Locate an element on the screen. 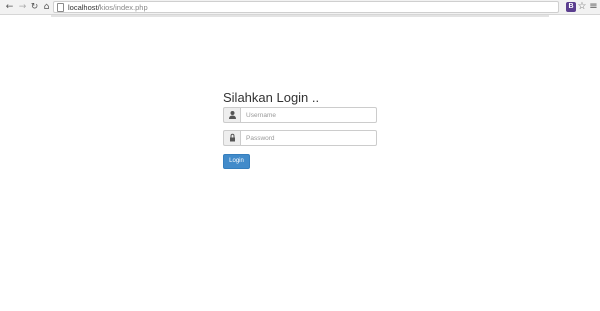  toolbar-divider is located at coordinates (300, 16).